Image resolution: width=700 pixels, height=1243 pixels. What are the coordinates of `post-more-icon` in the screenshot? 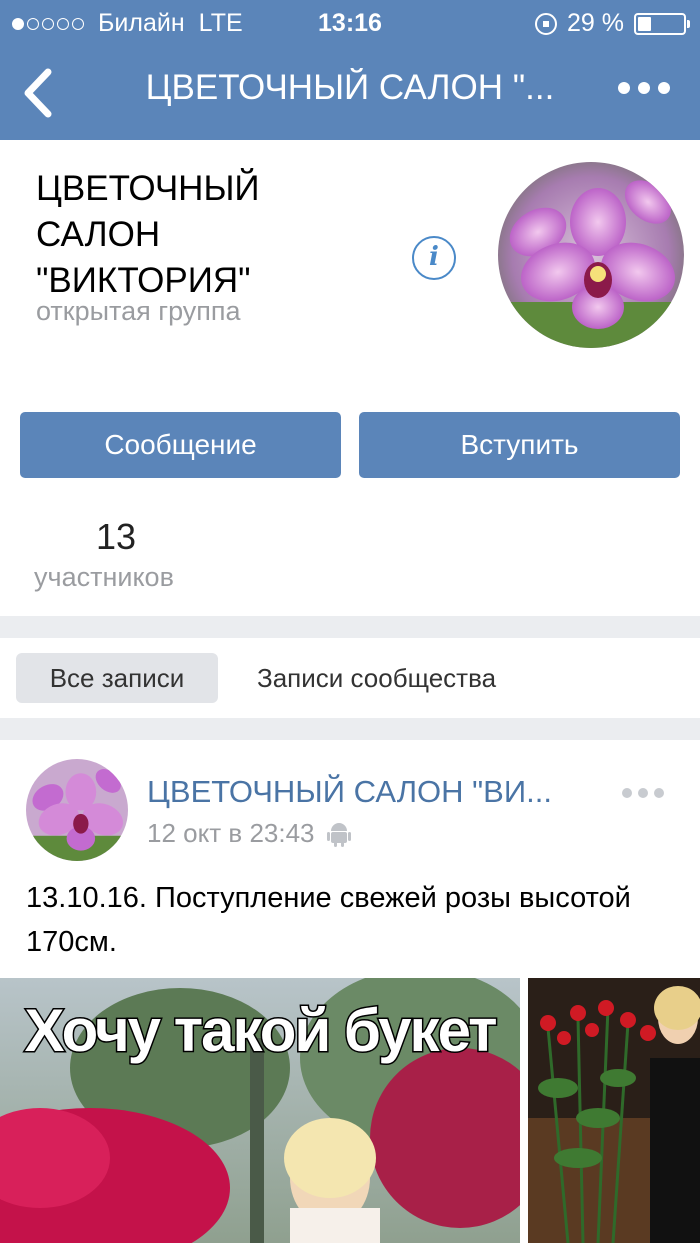 It's located at (643, 793).